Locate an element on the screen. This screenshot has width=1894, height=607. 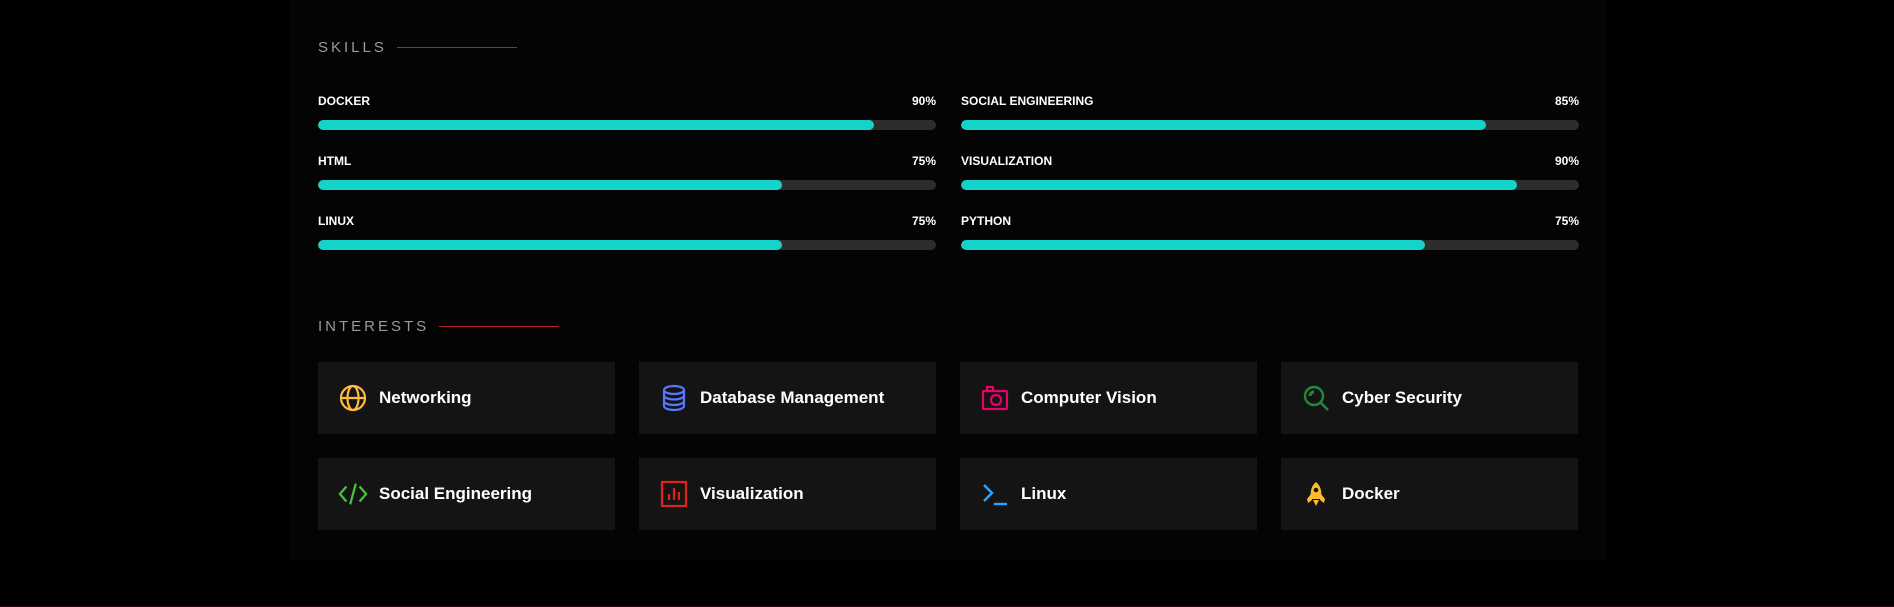
interests-title-text: INTERESTS is located at coordinates (374, 326).